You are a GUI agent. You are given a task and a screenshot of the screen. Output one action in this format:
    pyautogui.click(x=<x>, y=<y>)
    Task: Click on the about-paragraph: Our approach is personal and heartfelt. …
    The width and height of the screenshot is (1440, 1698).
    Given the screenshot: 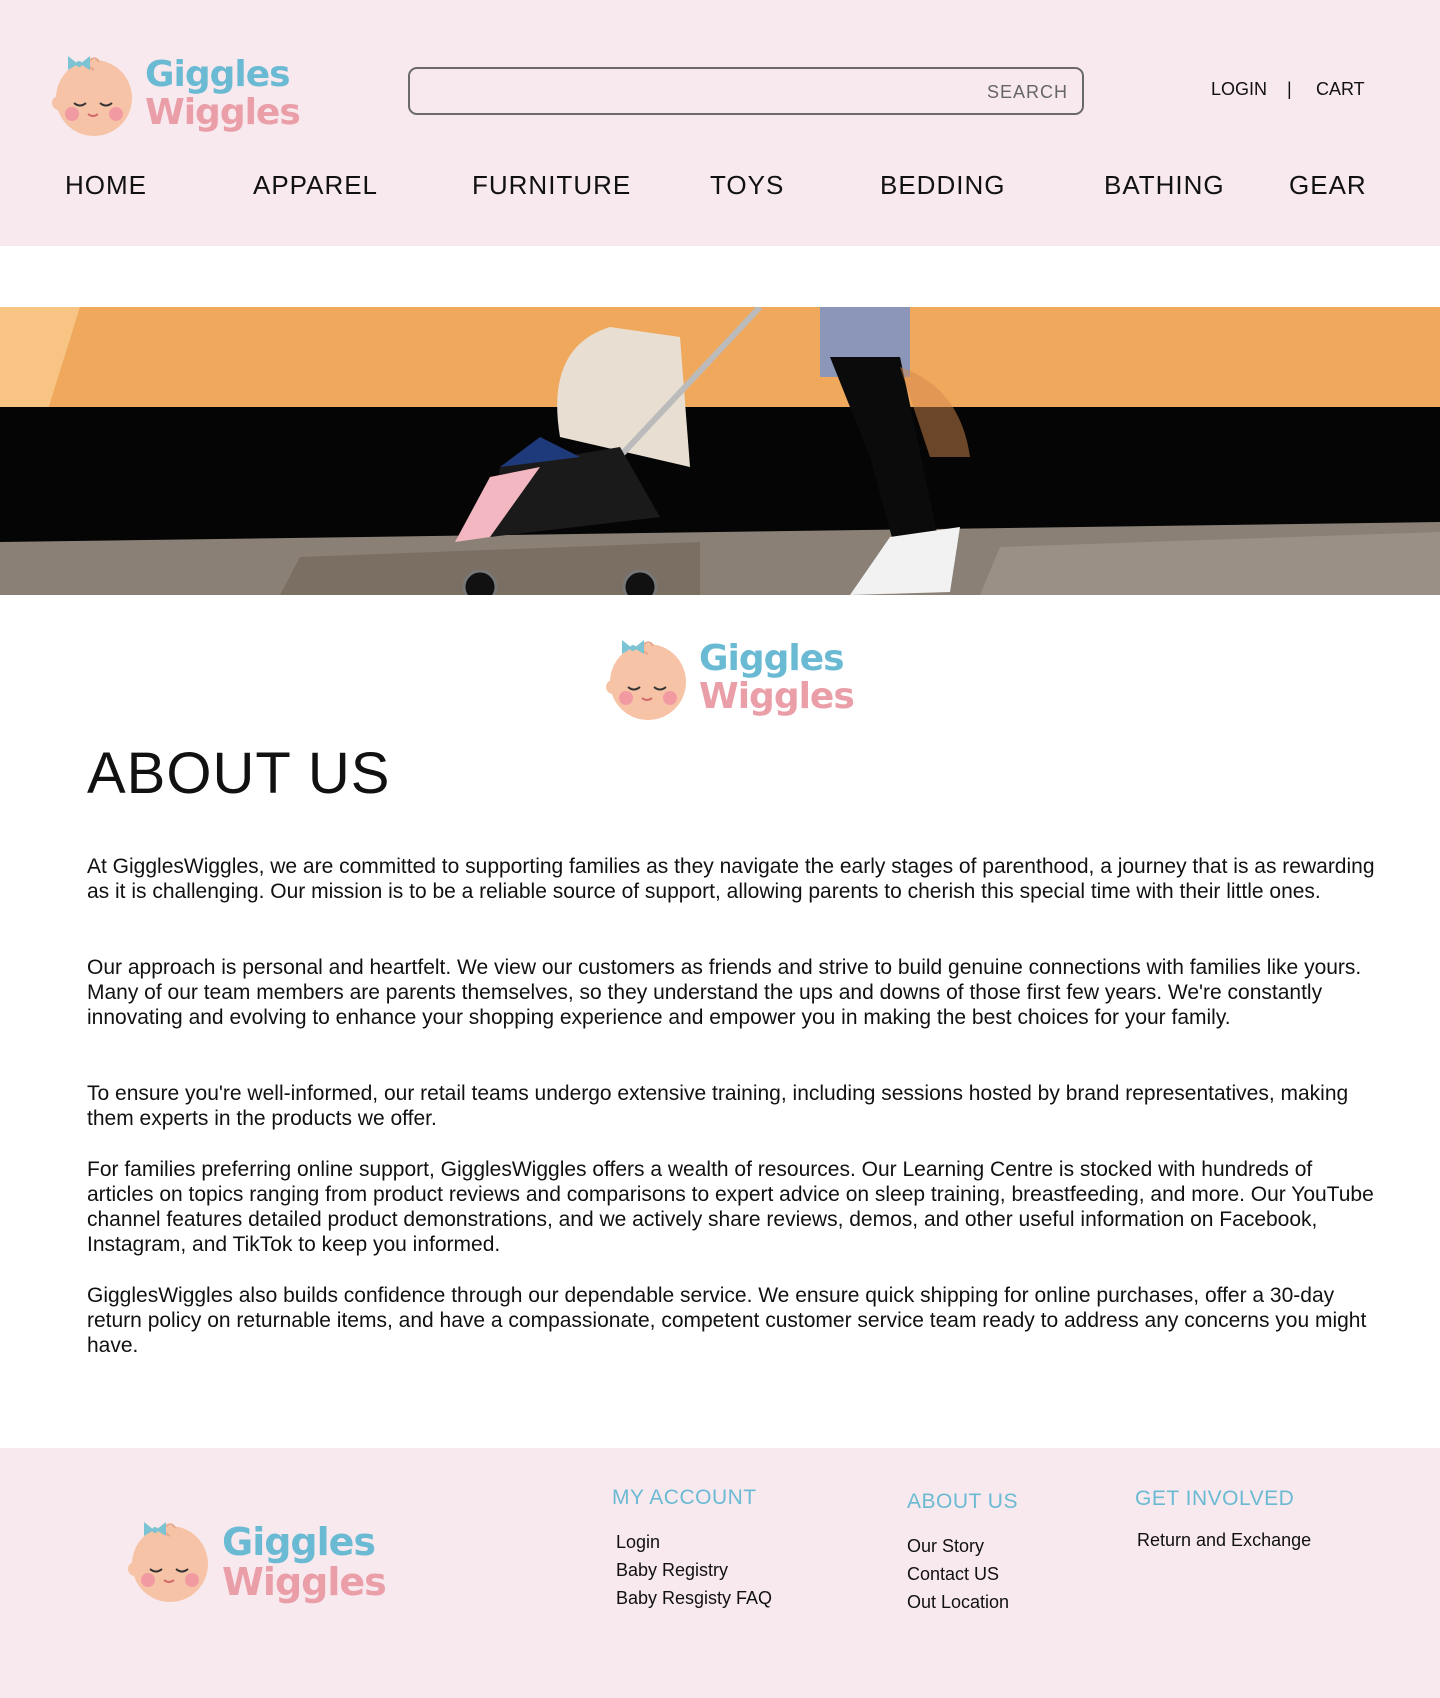 What is the action you would take?
    pyautogui.click(x=724, y=992)
    